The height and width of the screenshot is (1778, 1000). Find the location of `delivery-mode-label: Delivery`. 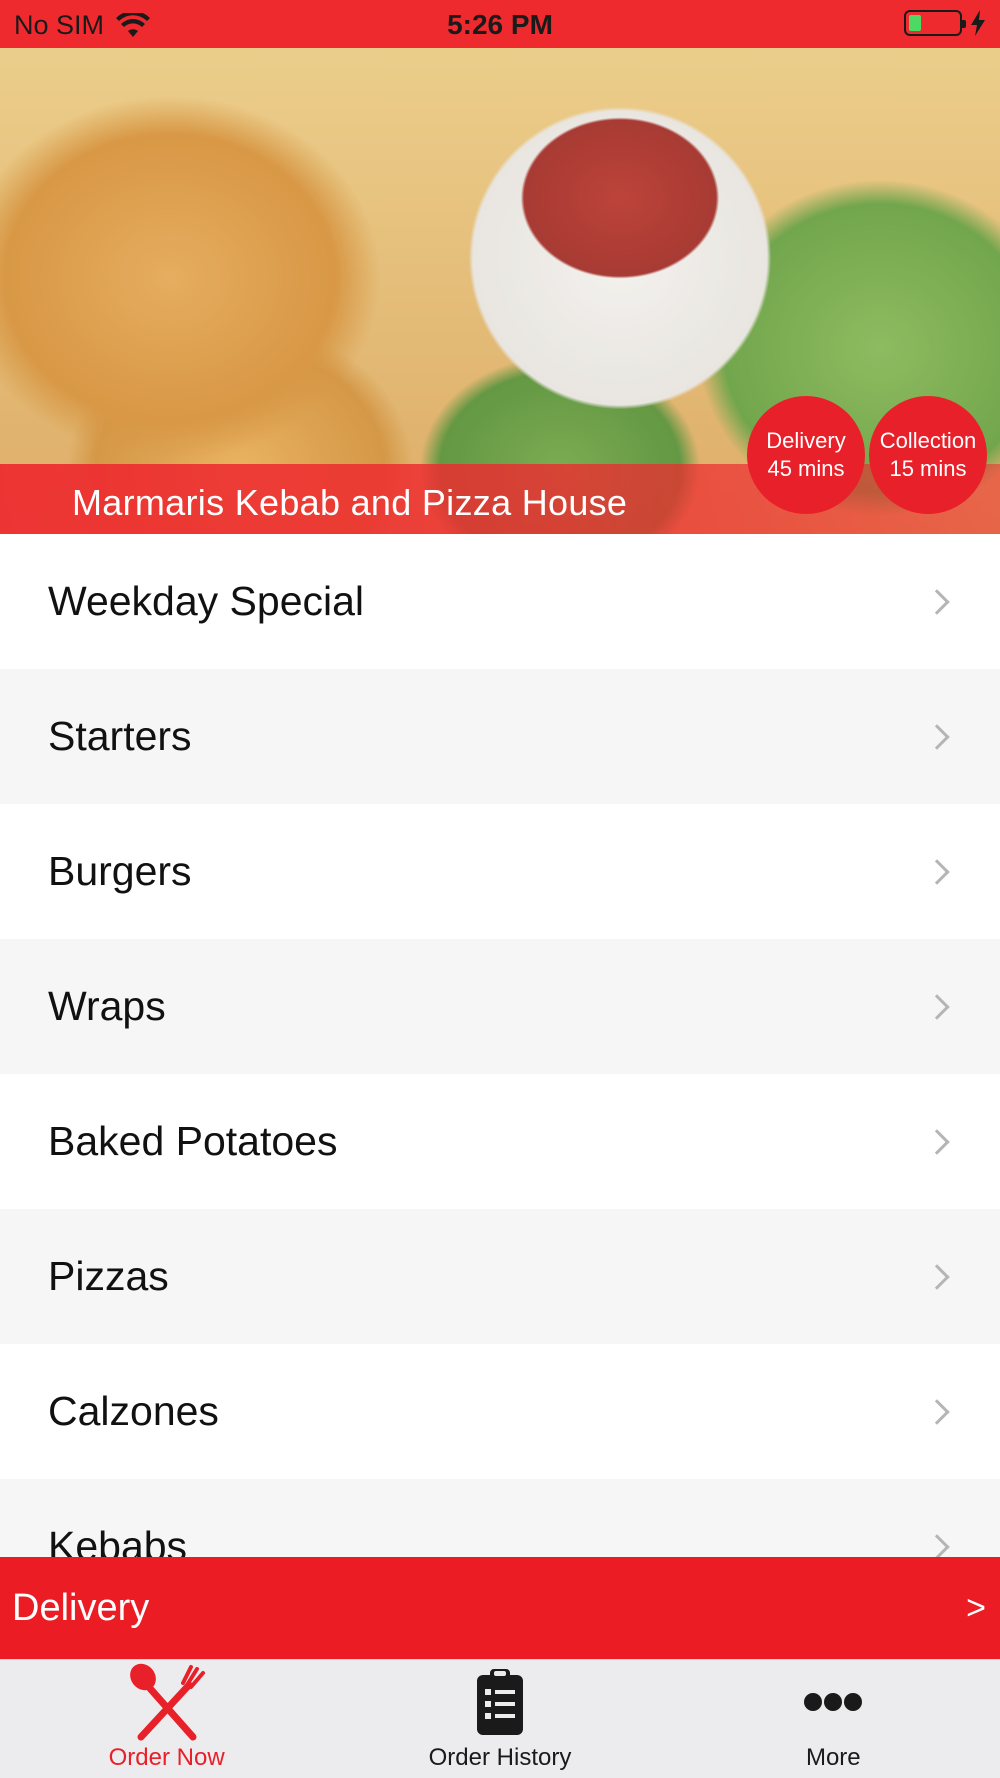

delivery-mode-label: Delivery is located at coordinates (81, 1607).